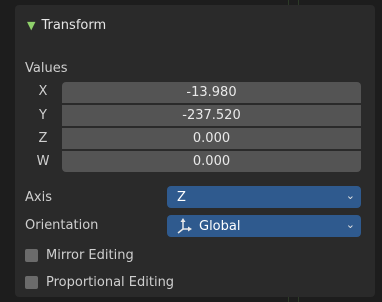 Image resolution: width=382 pixels, height=302 pixels. What do you see at coordinates (220, 226) in the screenshot?
I see `orientation-select-value: Global` at bounding box center [220, 226].